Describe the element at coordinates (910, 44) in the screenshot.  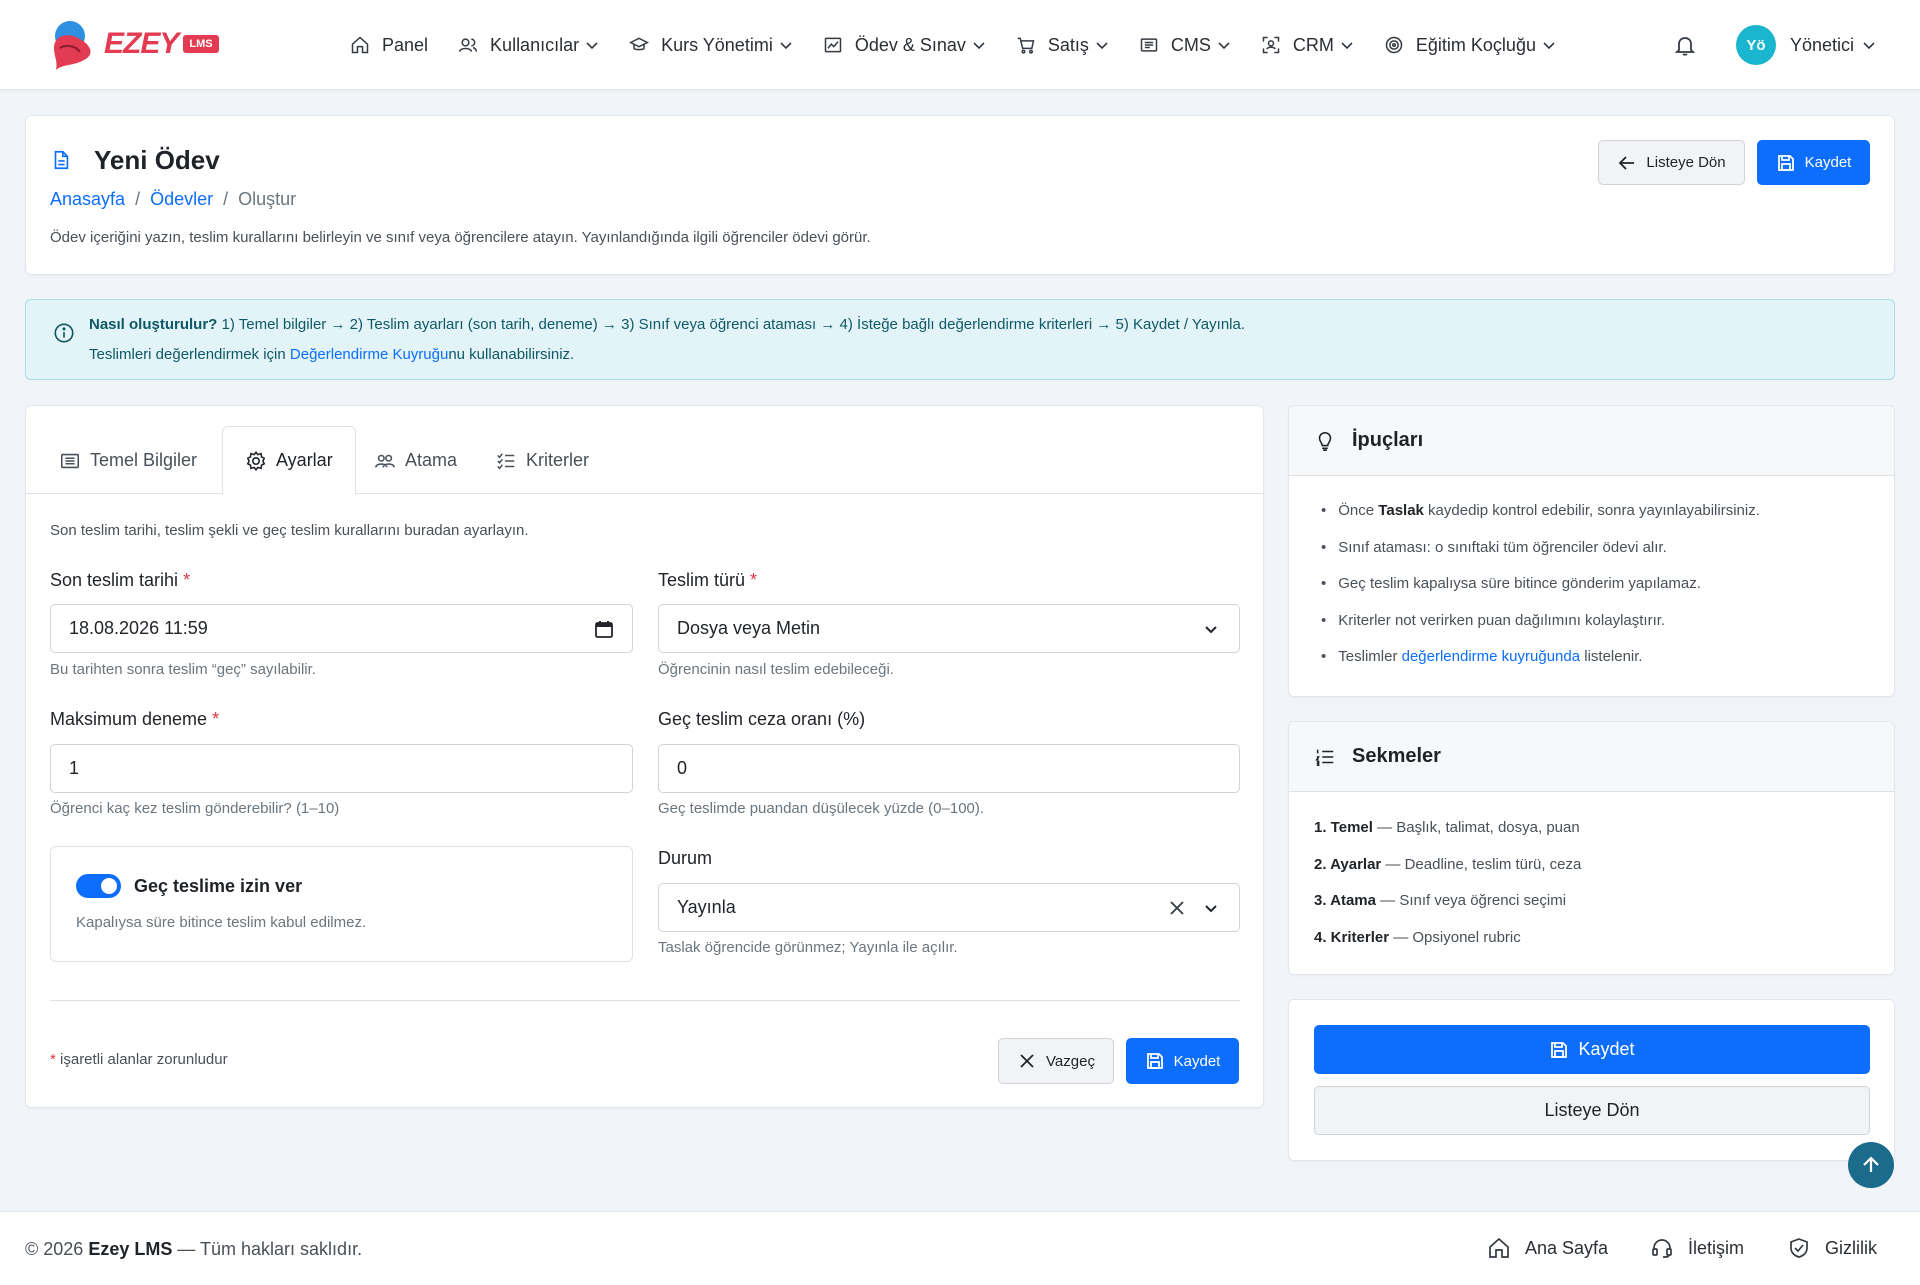
I see `nav-label: Ödev & Sınav` at that location.